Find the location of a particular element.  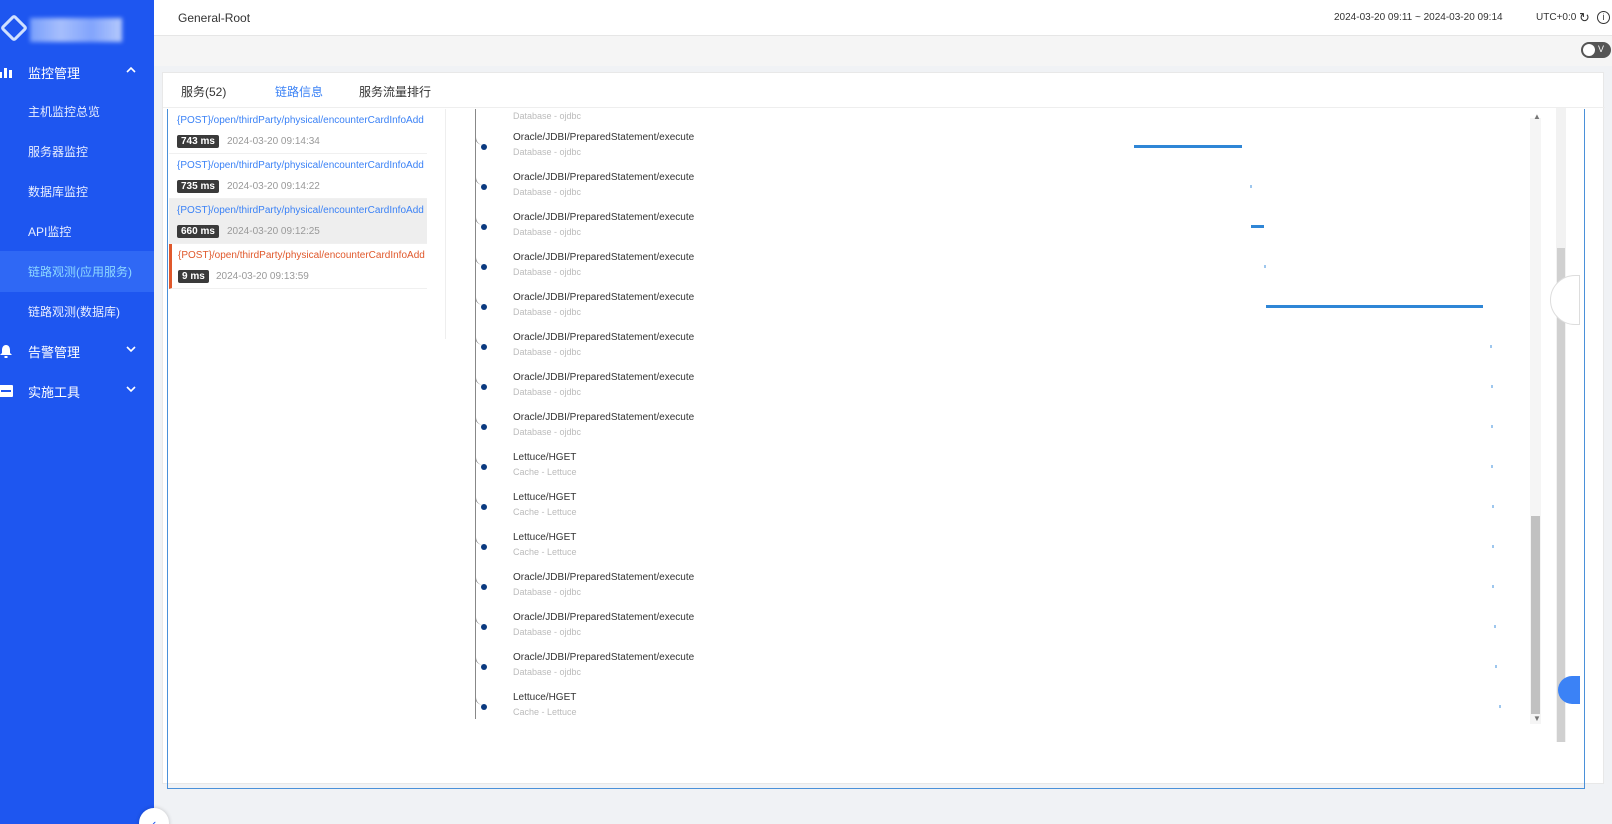

toggle-knob is located at coordinates (1589, 50).